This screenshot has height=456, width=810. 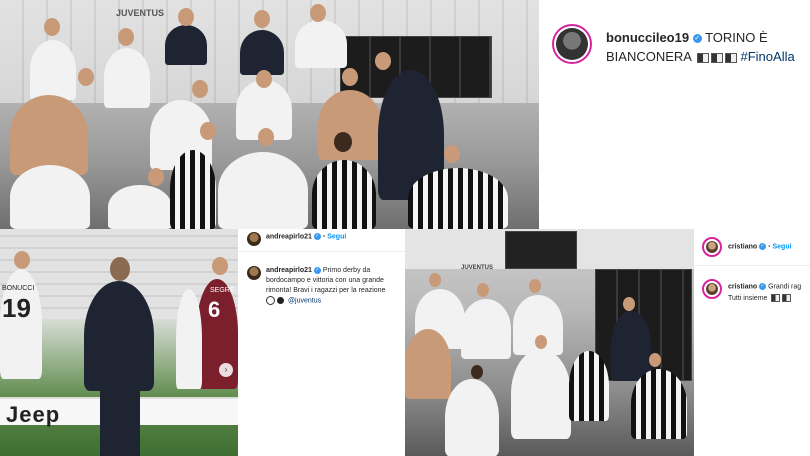 I want to click on jersey-number: 19, so click(x=16, y=308).